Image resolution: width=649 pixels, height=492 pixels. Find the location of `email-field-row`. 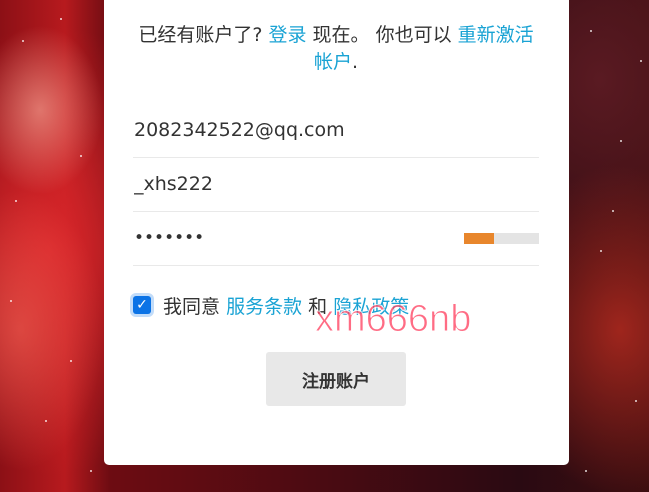

email-field-row is located at coordinates (336, 130).